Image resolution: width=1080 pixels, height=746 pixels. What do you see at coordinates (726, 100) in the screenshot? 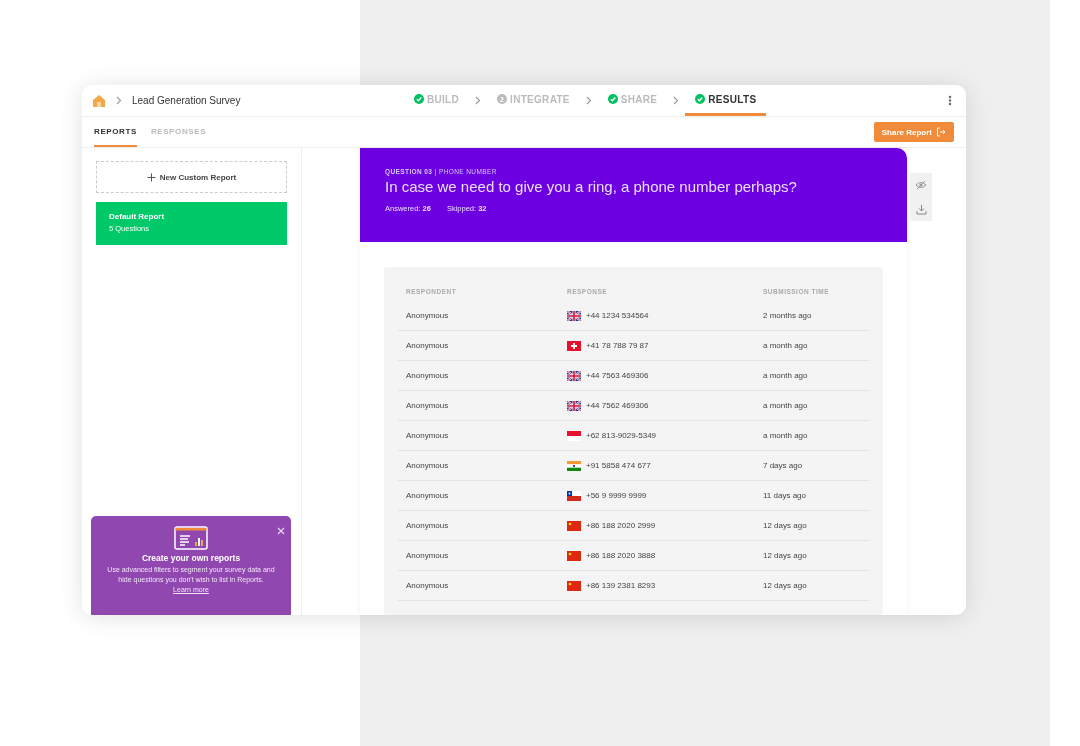
I see `step-tab: RESULTS` at bounding box center [726, 100].